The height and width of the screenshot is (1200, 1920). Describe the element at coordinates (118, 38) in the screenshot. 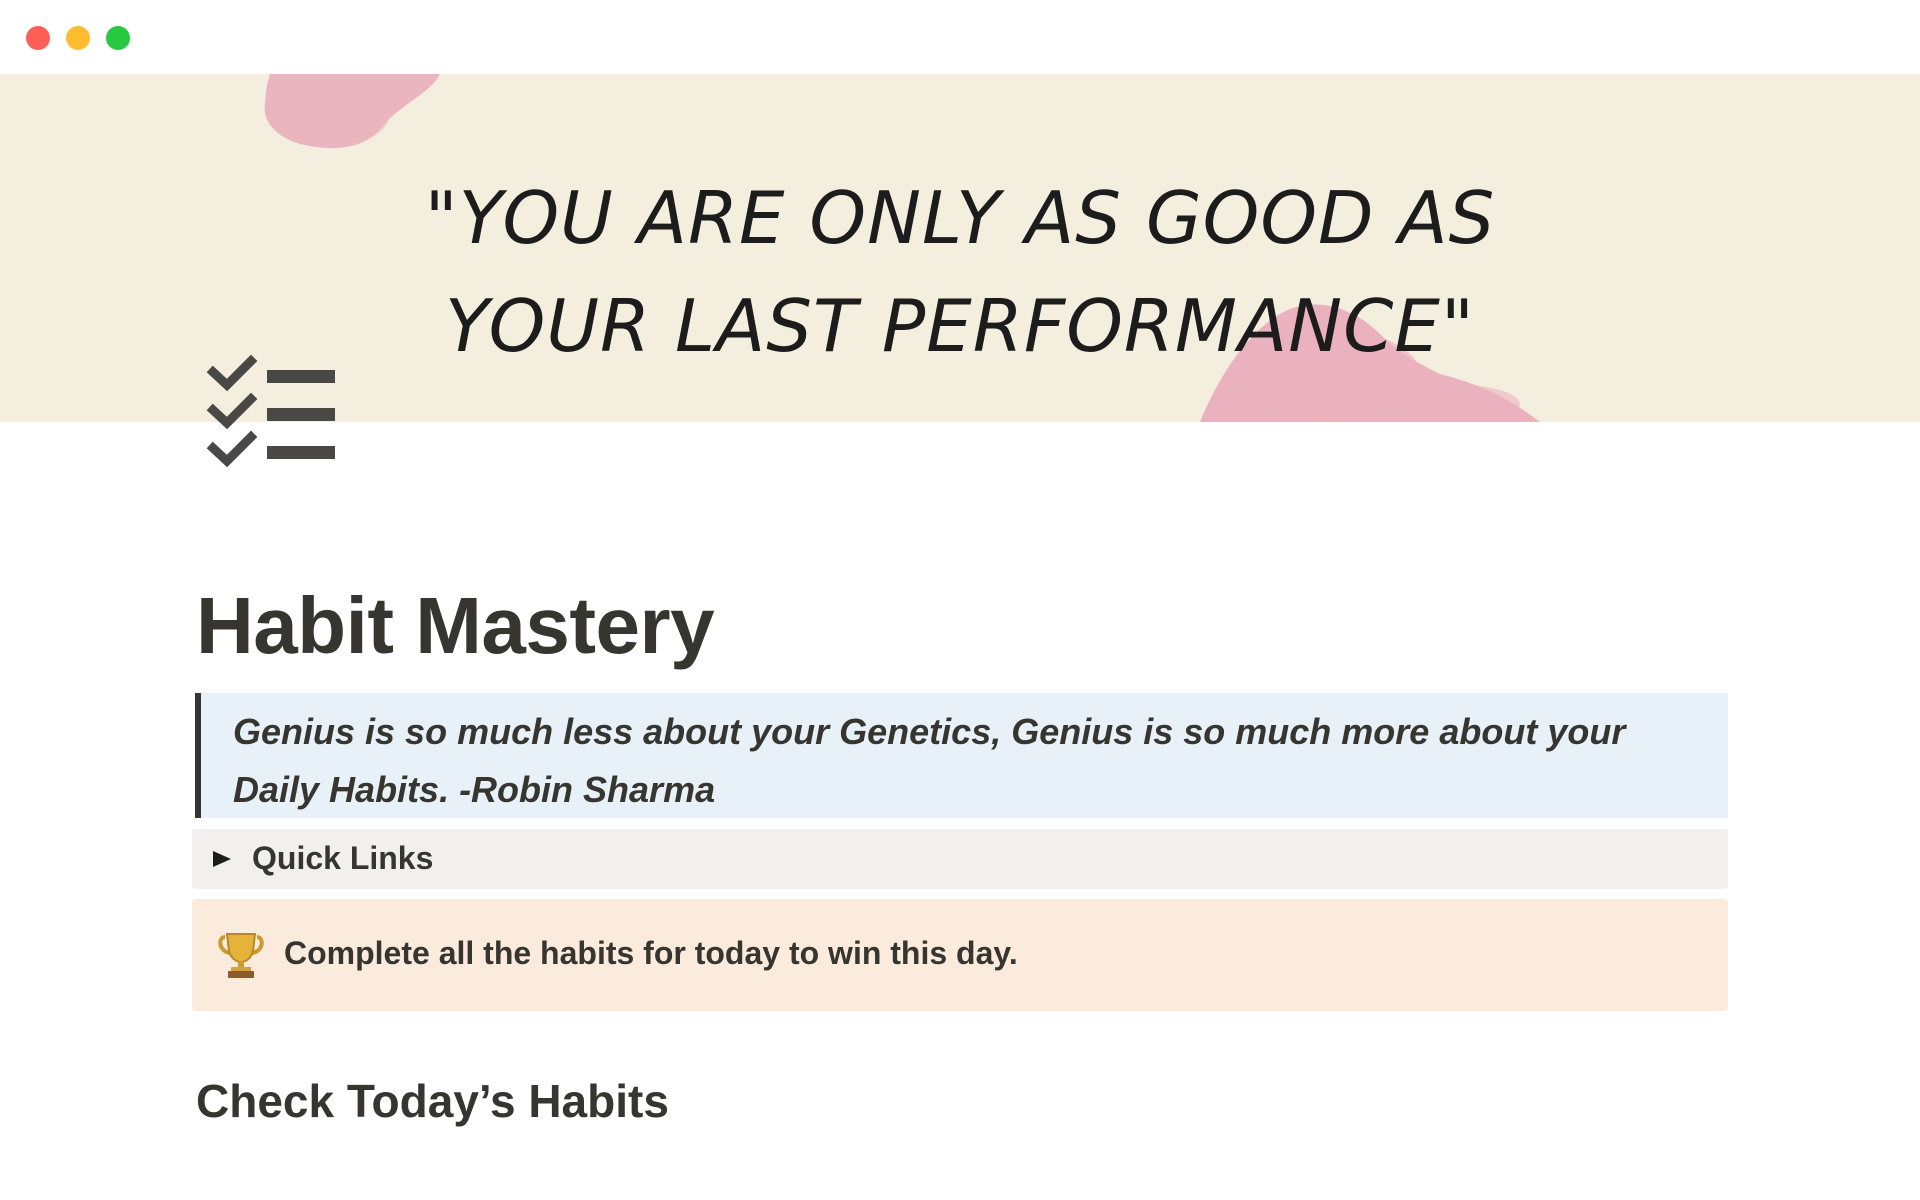

I see `zoom-window-button` at that location.